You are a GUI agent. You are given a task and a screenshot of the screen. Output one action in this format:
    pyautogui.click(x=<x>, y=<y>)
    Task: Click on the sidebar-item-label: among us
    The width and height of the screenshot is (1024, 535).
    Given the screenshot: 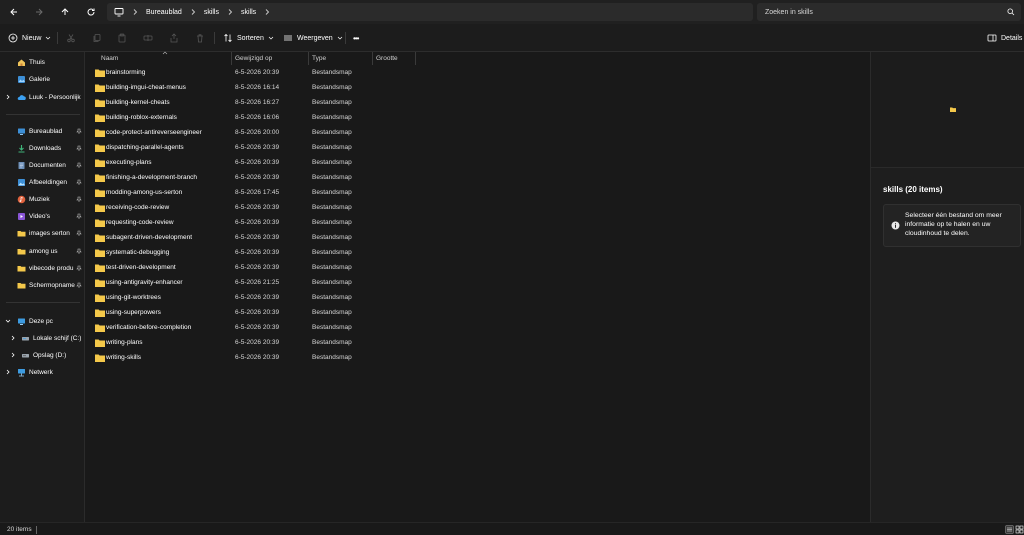 What is the action you would take?
    pyautogui.click(x=43, y=251)
    